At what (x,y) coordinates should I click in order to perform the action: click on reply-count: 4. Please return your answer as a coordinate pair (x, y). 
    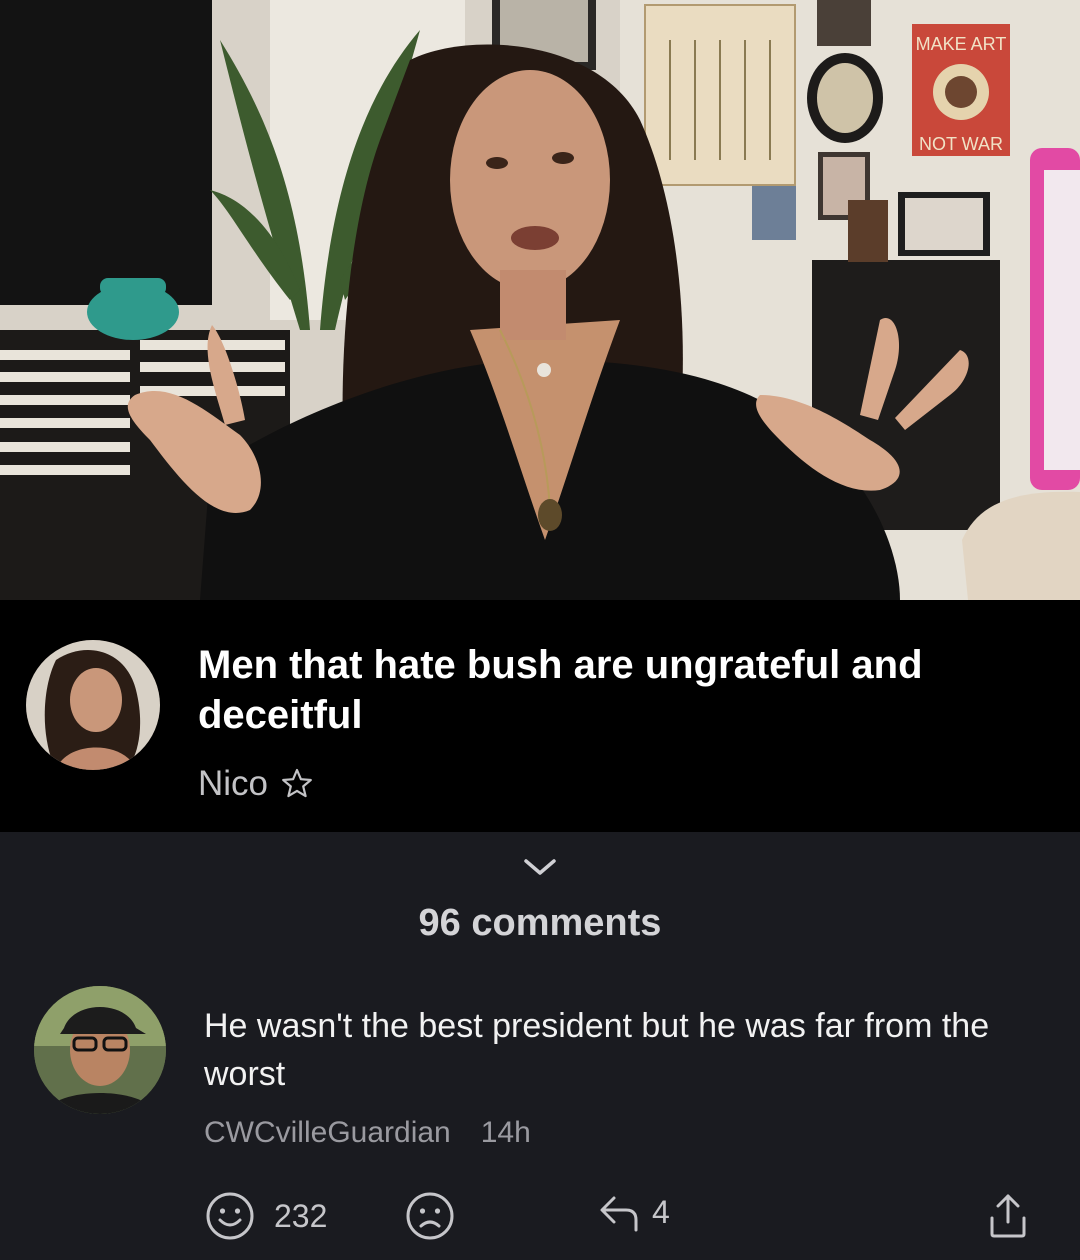
    Looking at the image, I should click on (661, 1211).